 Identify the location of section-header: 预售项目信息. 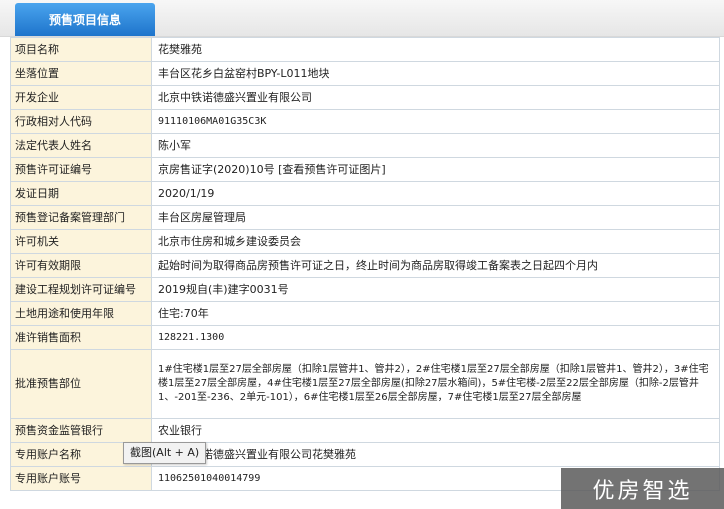
(362, 18).